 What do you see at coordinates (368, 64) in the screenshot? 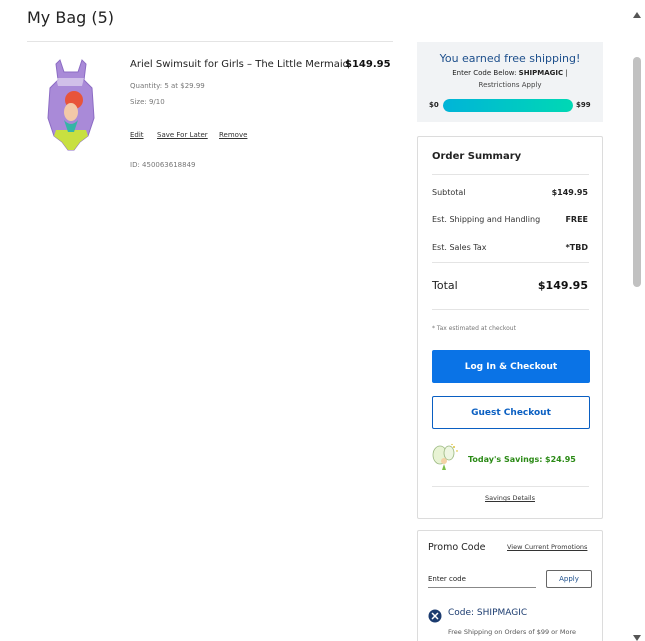
I see `product-price: $149.95` at bounding box center [368, 64].